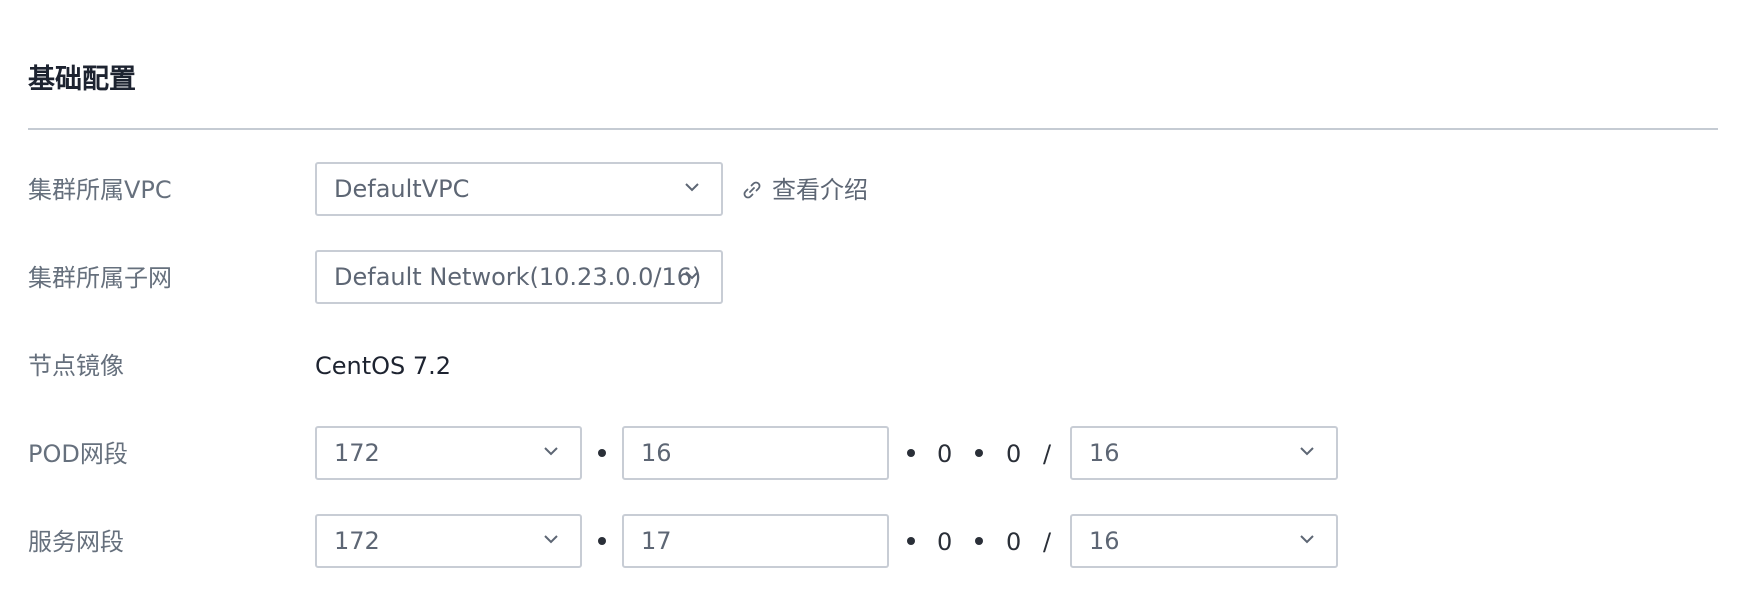 This screenshot has height=614, width=1748. I want to click on pod-cidr-label: POD网段, so click(78, 454).